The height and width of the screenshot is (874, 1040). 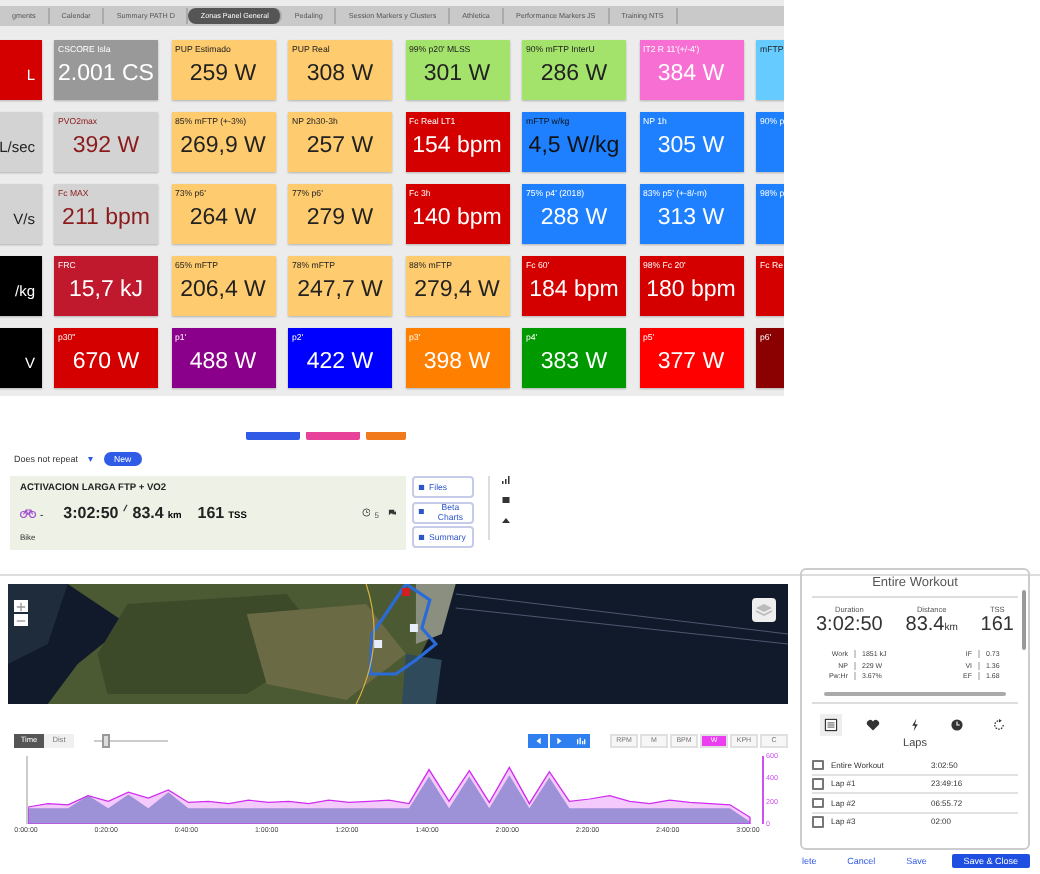 What do you see at coordinates (574, 75) in the screenshot?
I see `tile-value: 286 W` at bounding box center [574, 75].